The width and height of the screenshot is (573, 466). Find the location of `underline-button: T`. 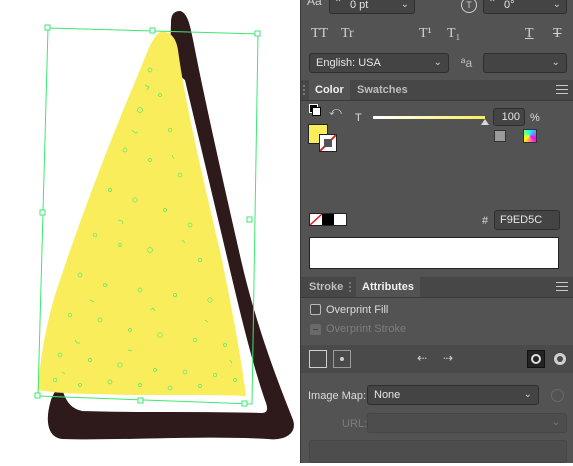

underline-button: T is located at coordinates (529, 34).